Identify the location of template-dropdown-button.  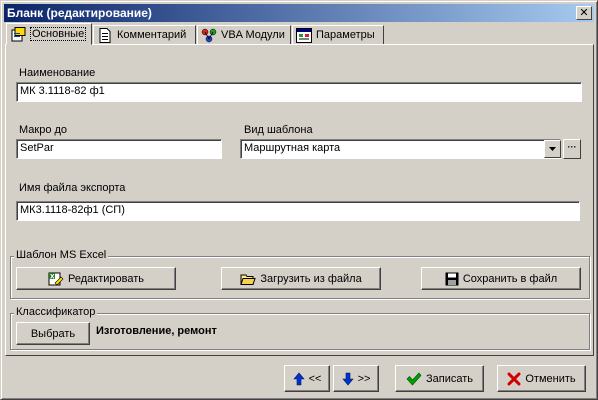
(552, 149).